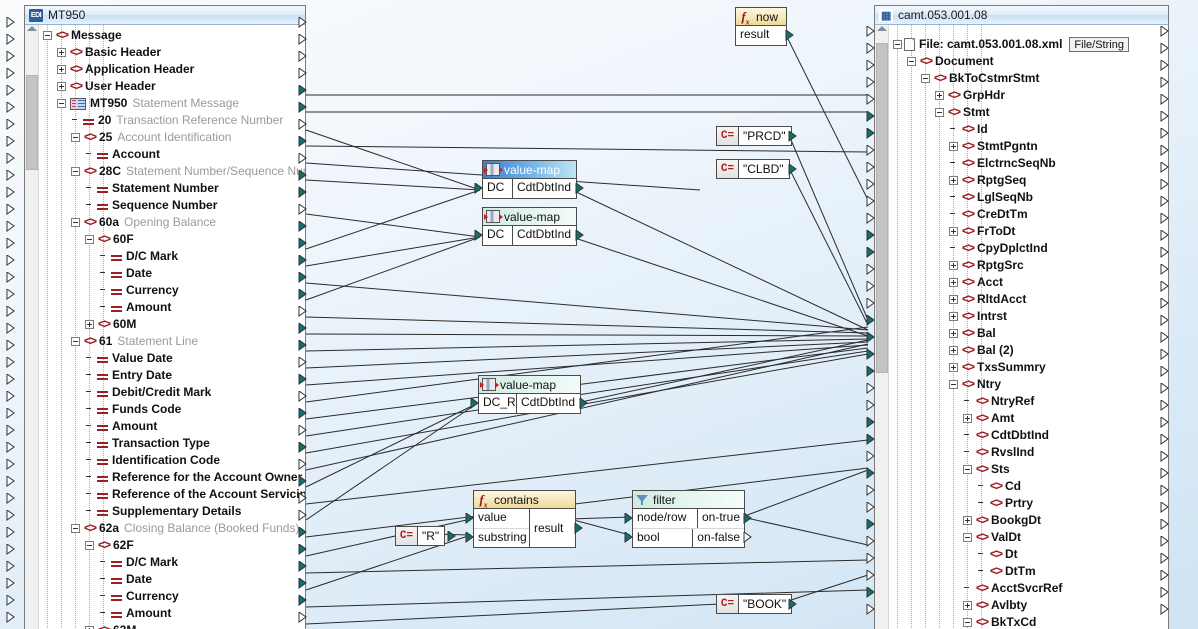 Image resolution: width=1198 pixels, height=629 pixels. I want to click on node-value-map-1: value-map DC CdtDbtInd, so click(529, 179).